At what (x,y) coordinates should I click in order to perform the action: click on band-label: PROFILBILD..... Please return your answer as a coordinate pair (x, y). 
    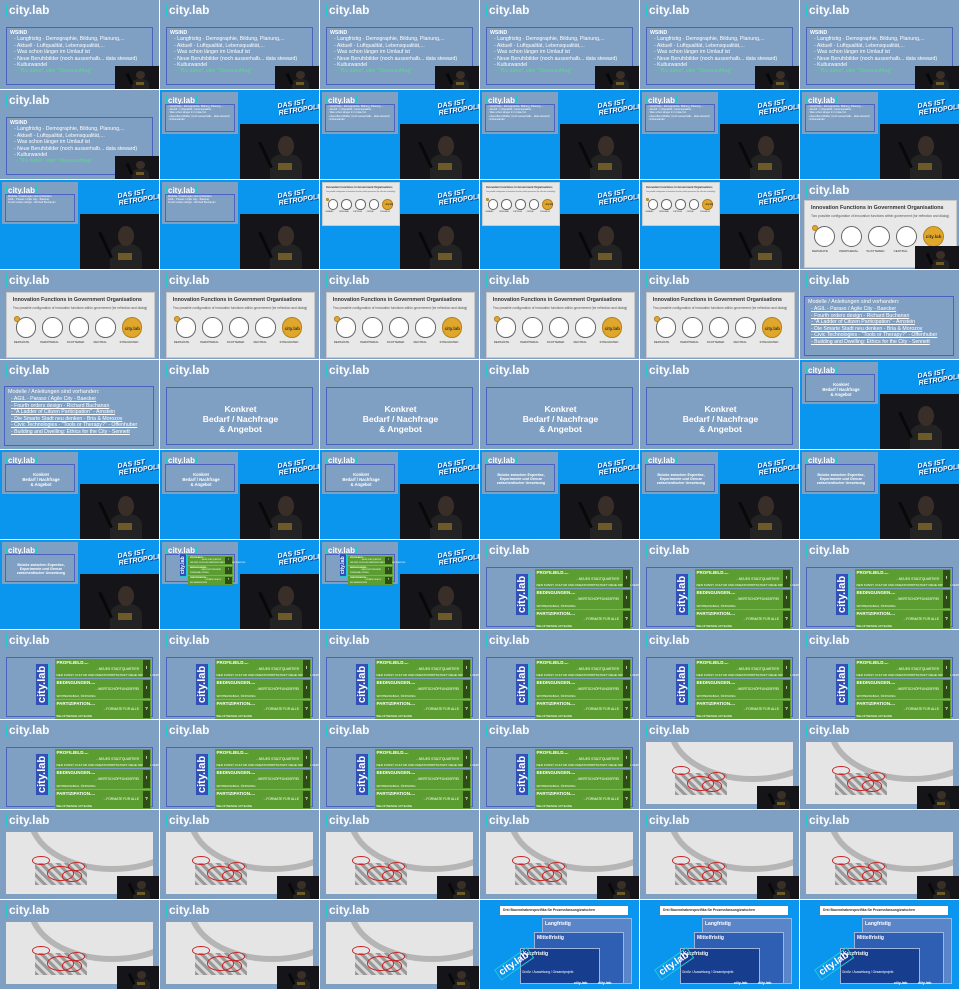
    Looking at the image, I should click on (712, 572).